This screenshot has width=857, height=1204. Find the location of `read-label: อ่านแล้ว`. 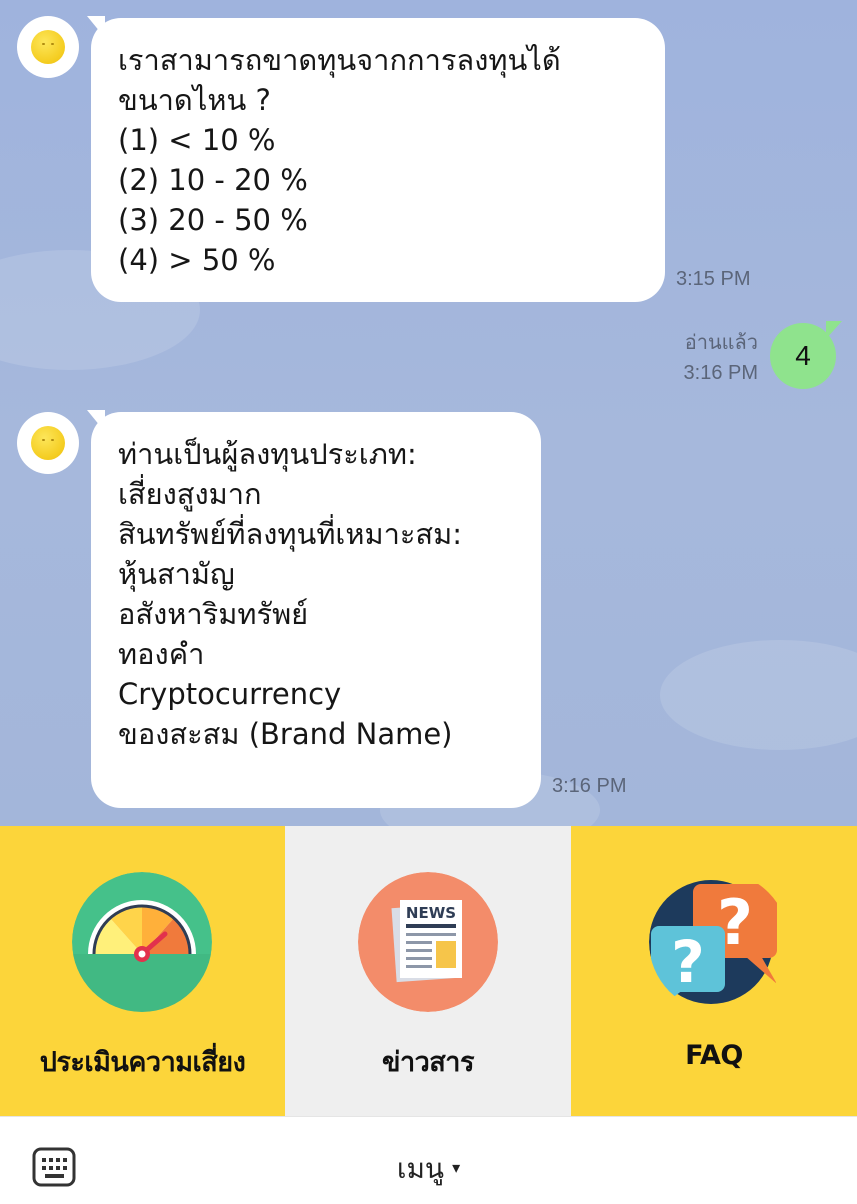

read-label: อ่านแล้ว is located at coordinates (721, 343).